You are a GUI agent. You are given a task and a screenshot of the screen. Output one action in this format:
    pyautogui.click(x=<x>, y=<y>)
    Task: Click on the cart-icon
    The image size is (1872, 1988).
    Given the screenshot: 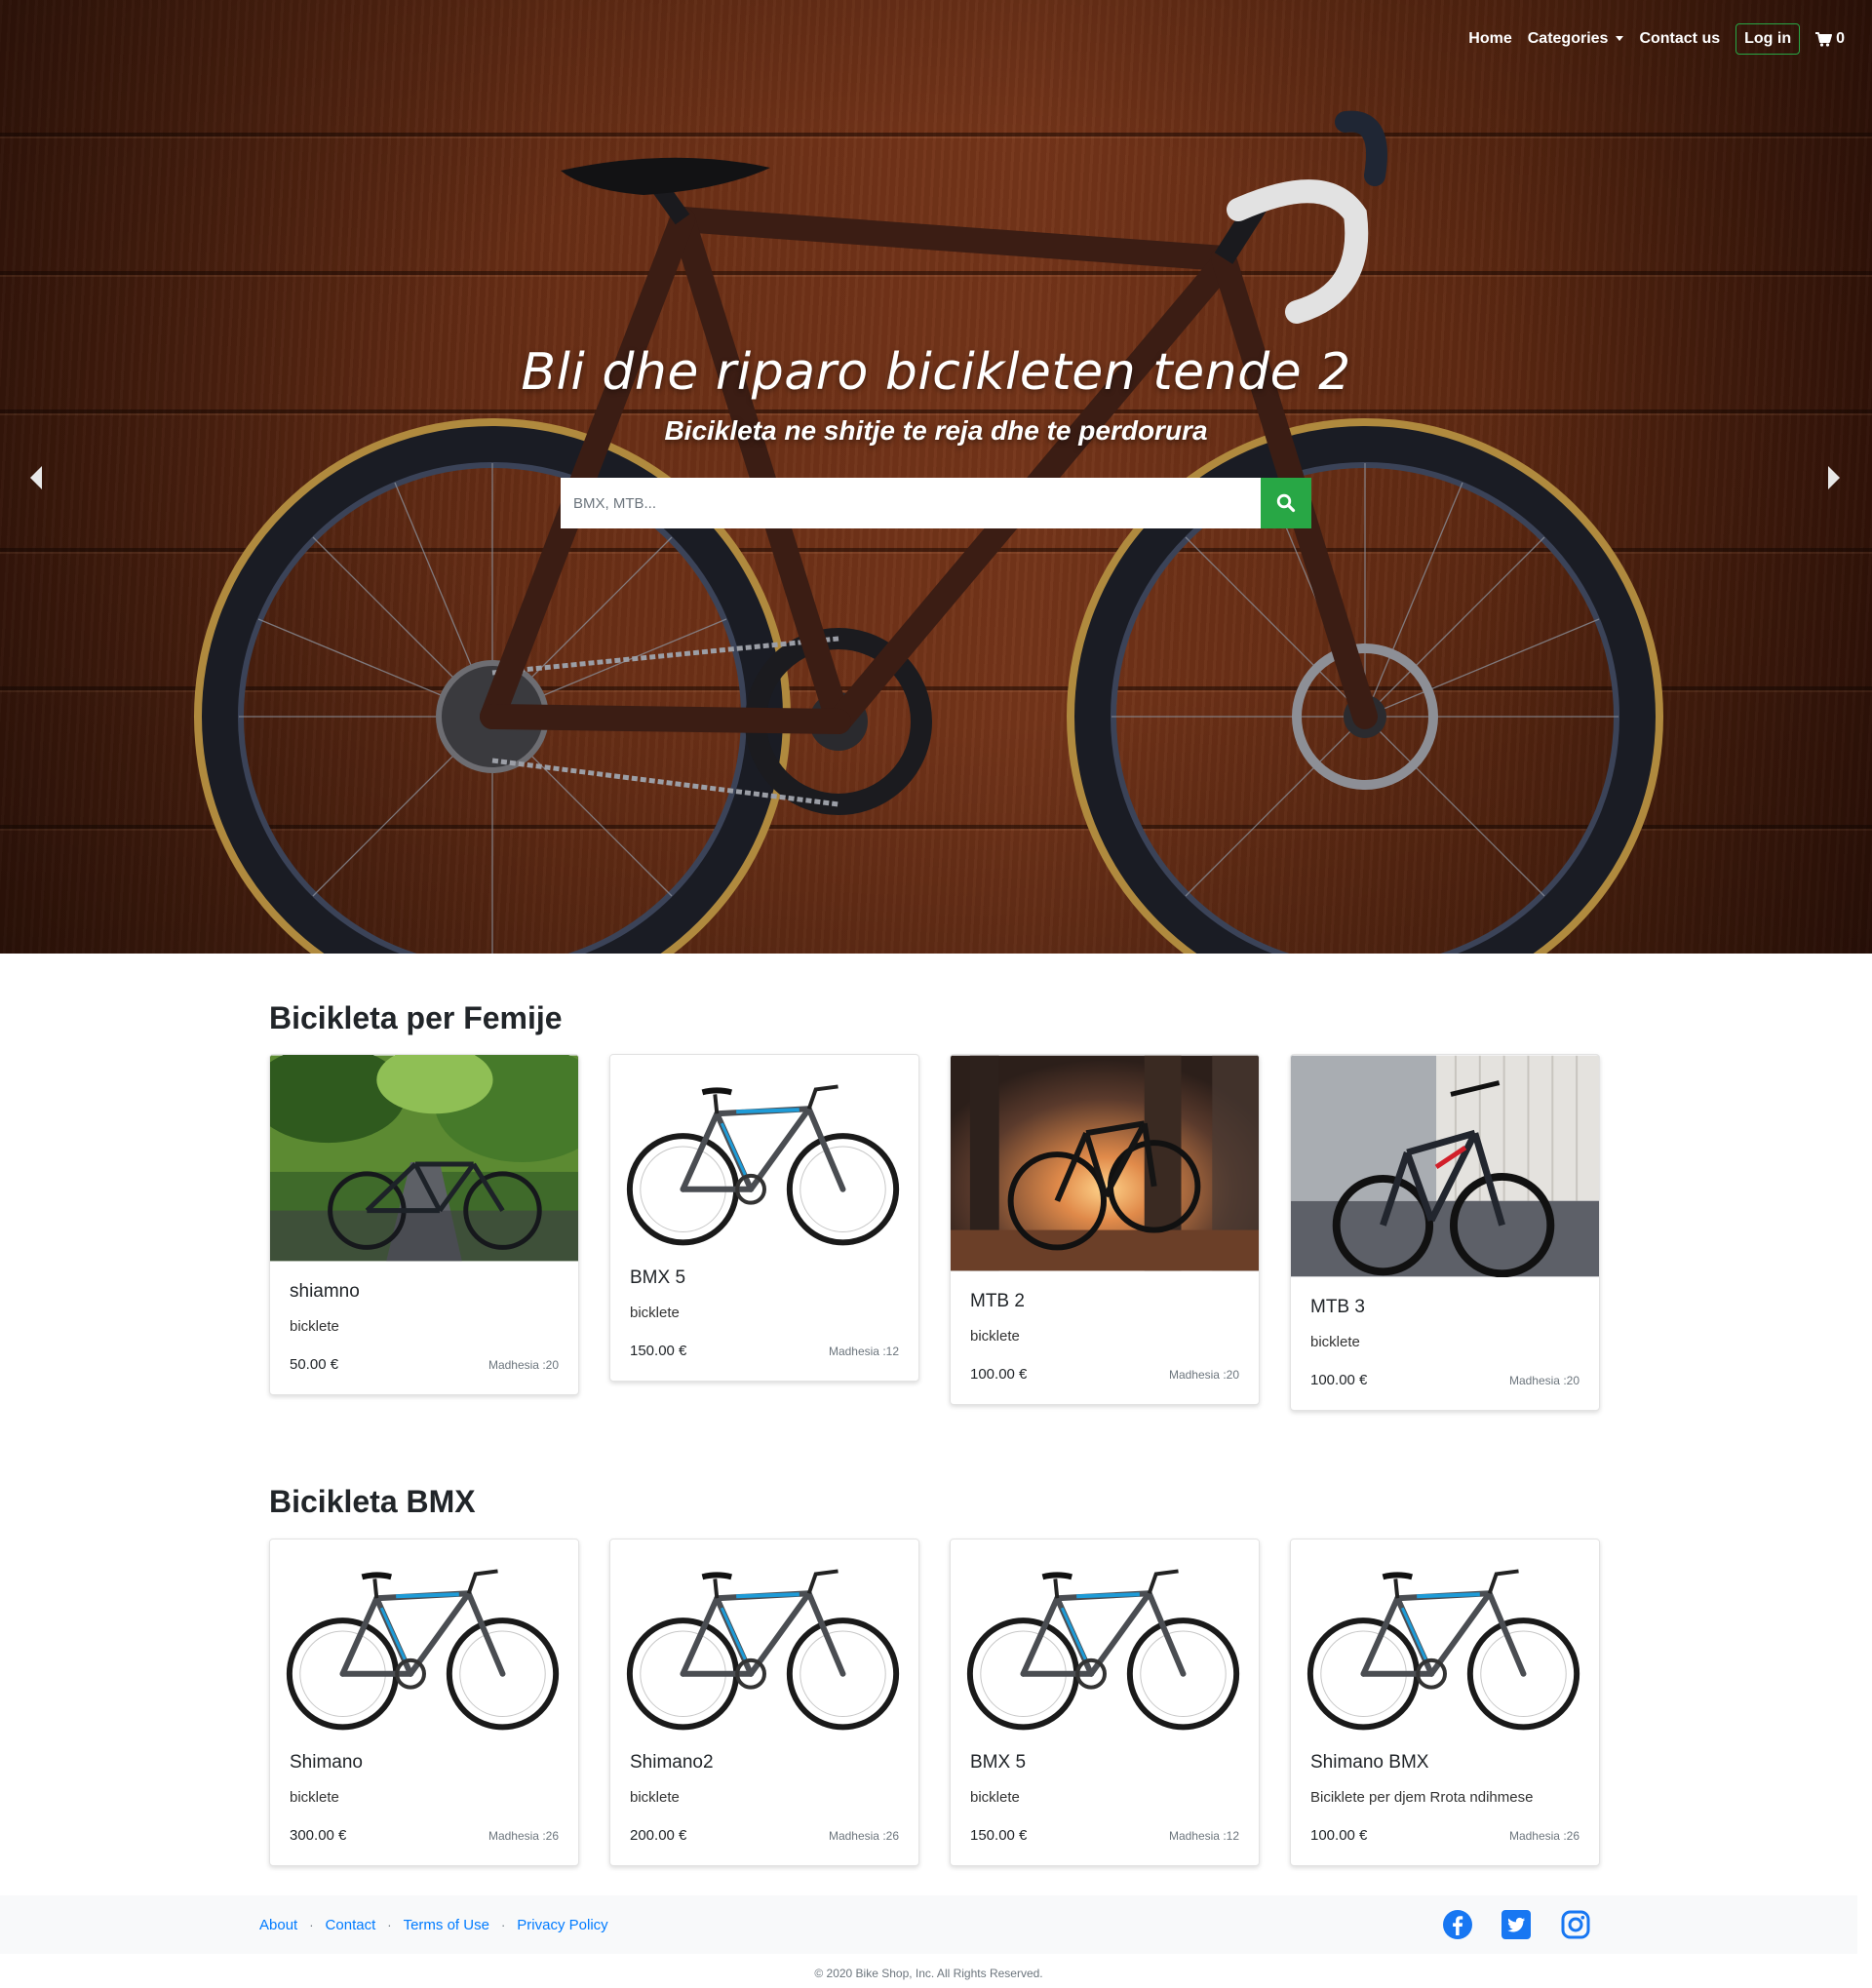 What is the action you would take?
    pyautogui.click(x=1824, y=39)
    